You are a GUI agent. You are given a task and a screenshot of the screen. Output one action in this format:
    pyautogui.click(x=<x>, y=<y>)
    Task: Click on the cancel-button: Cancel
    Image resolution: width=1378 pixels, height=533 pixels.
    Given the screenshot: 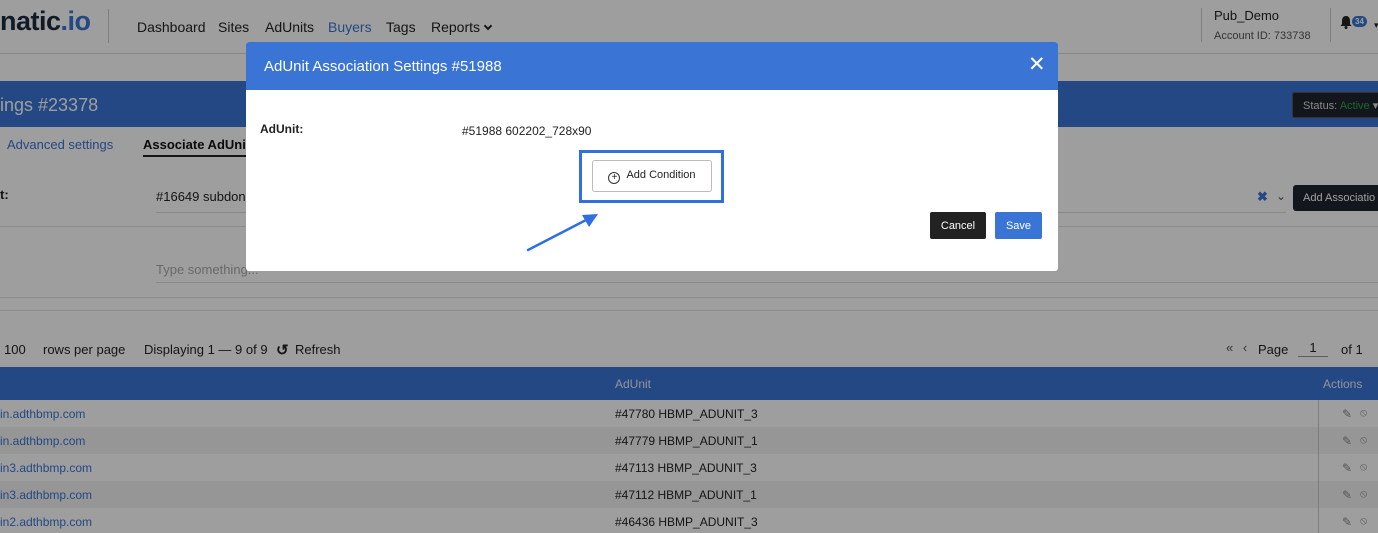 What is the action you would take?
    pyautogui.click(x=958, y=225)
    